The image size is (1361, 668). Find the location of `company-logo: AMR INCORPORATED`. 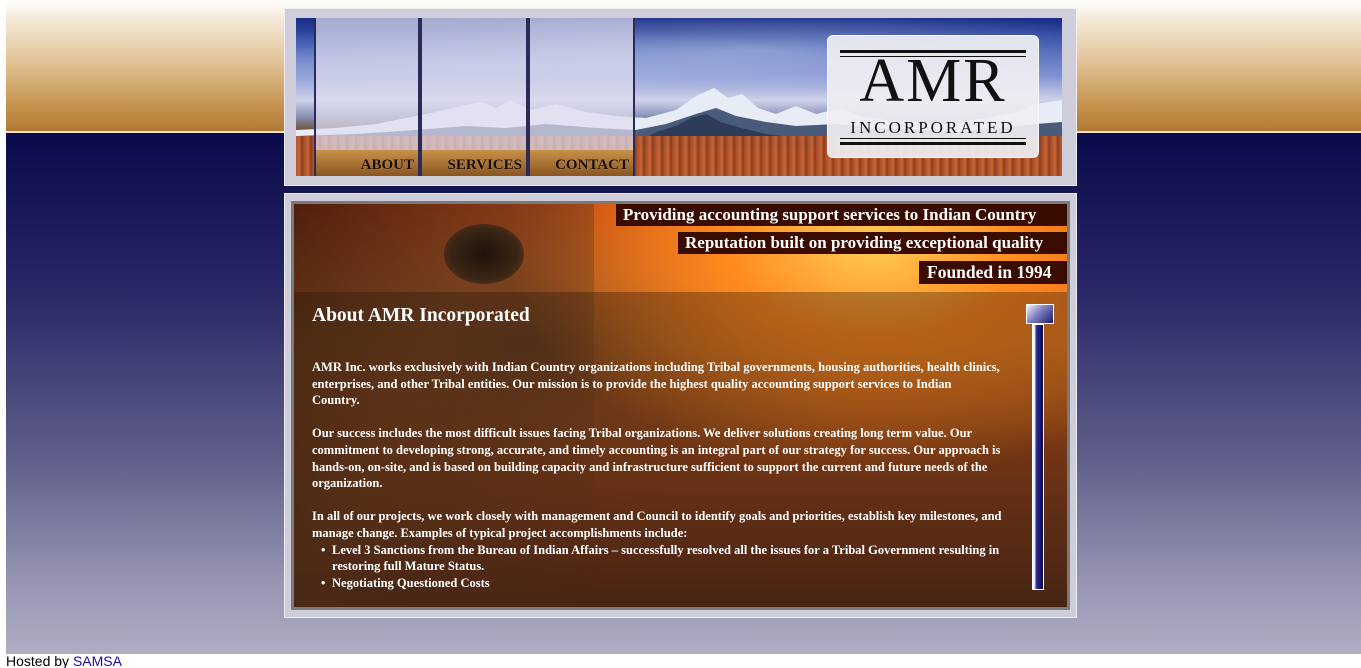

company-logo: AMR INCORPORATED is located at coordinates (933, 96).